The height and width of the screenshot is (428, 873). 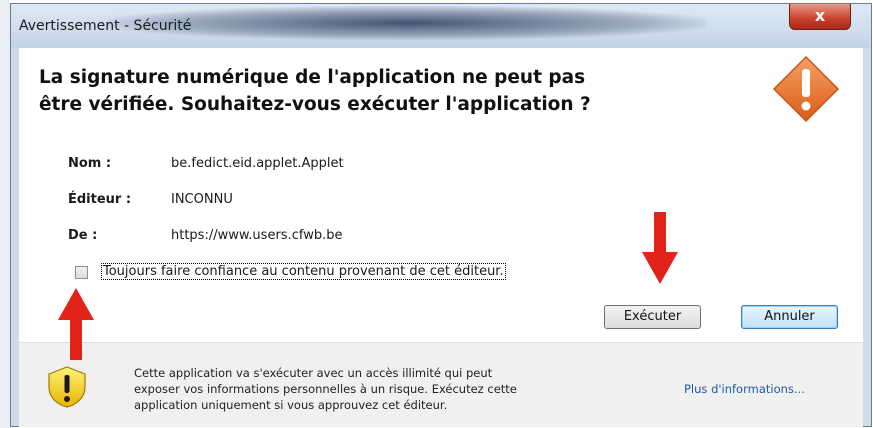 I want to click on cancel-button: Annuler, so click(x=789, y=317).